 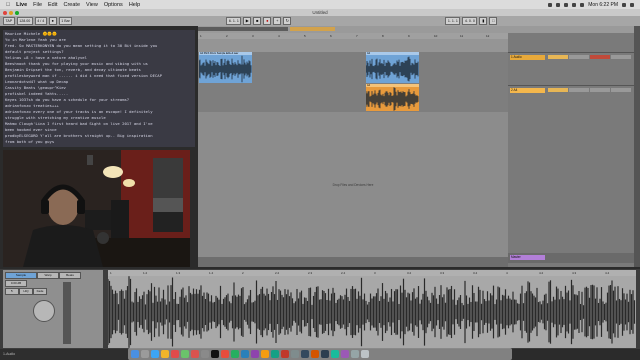 I want to click on fade-button: Fade, so click(x=40, y=291).